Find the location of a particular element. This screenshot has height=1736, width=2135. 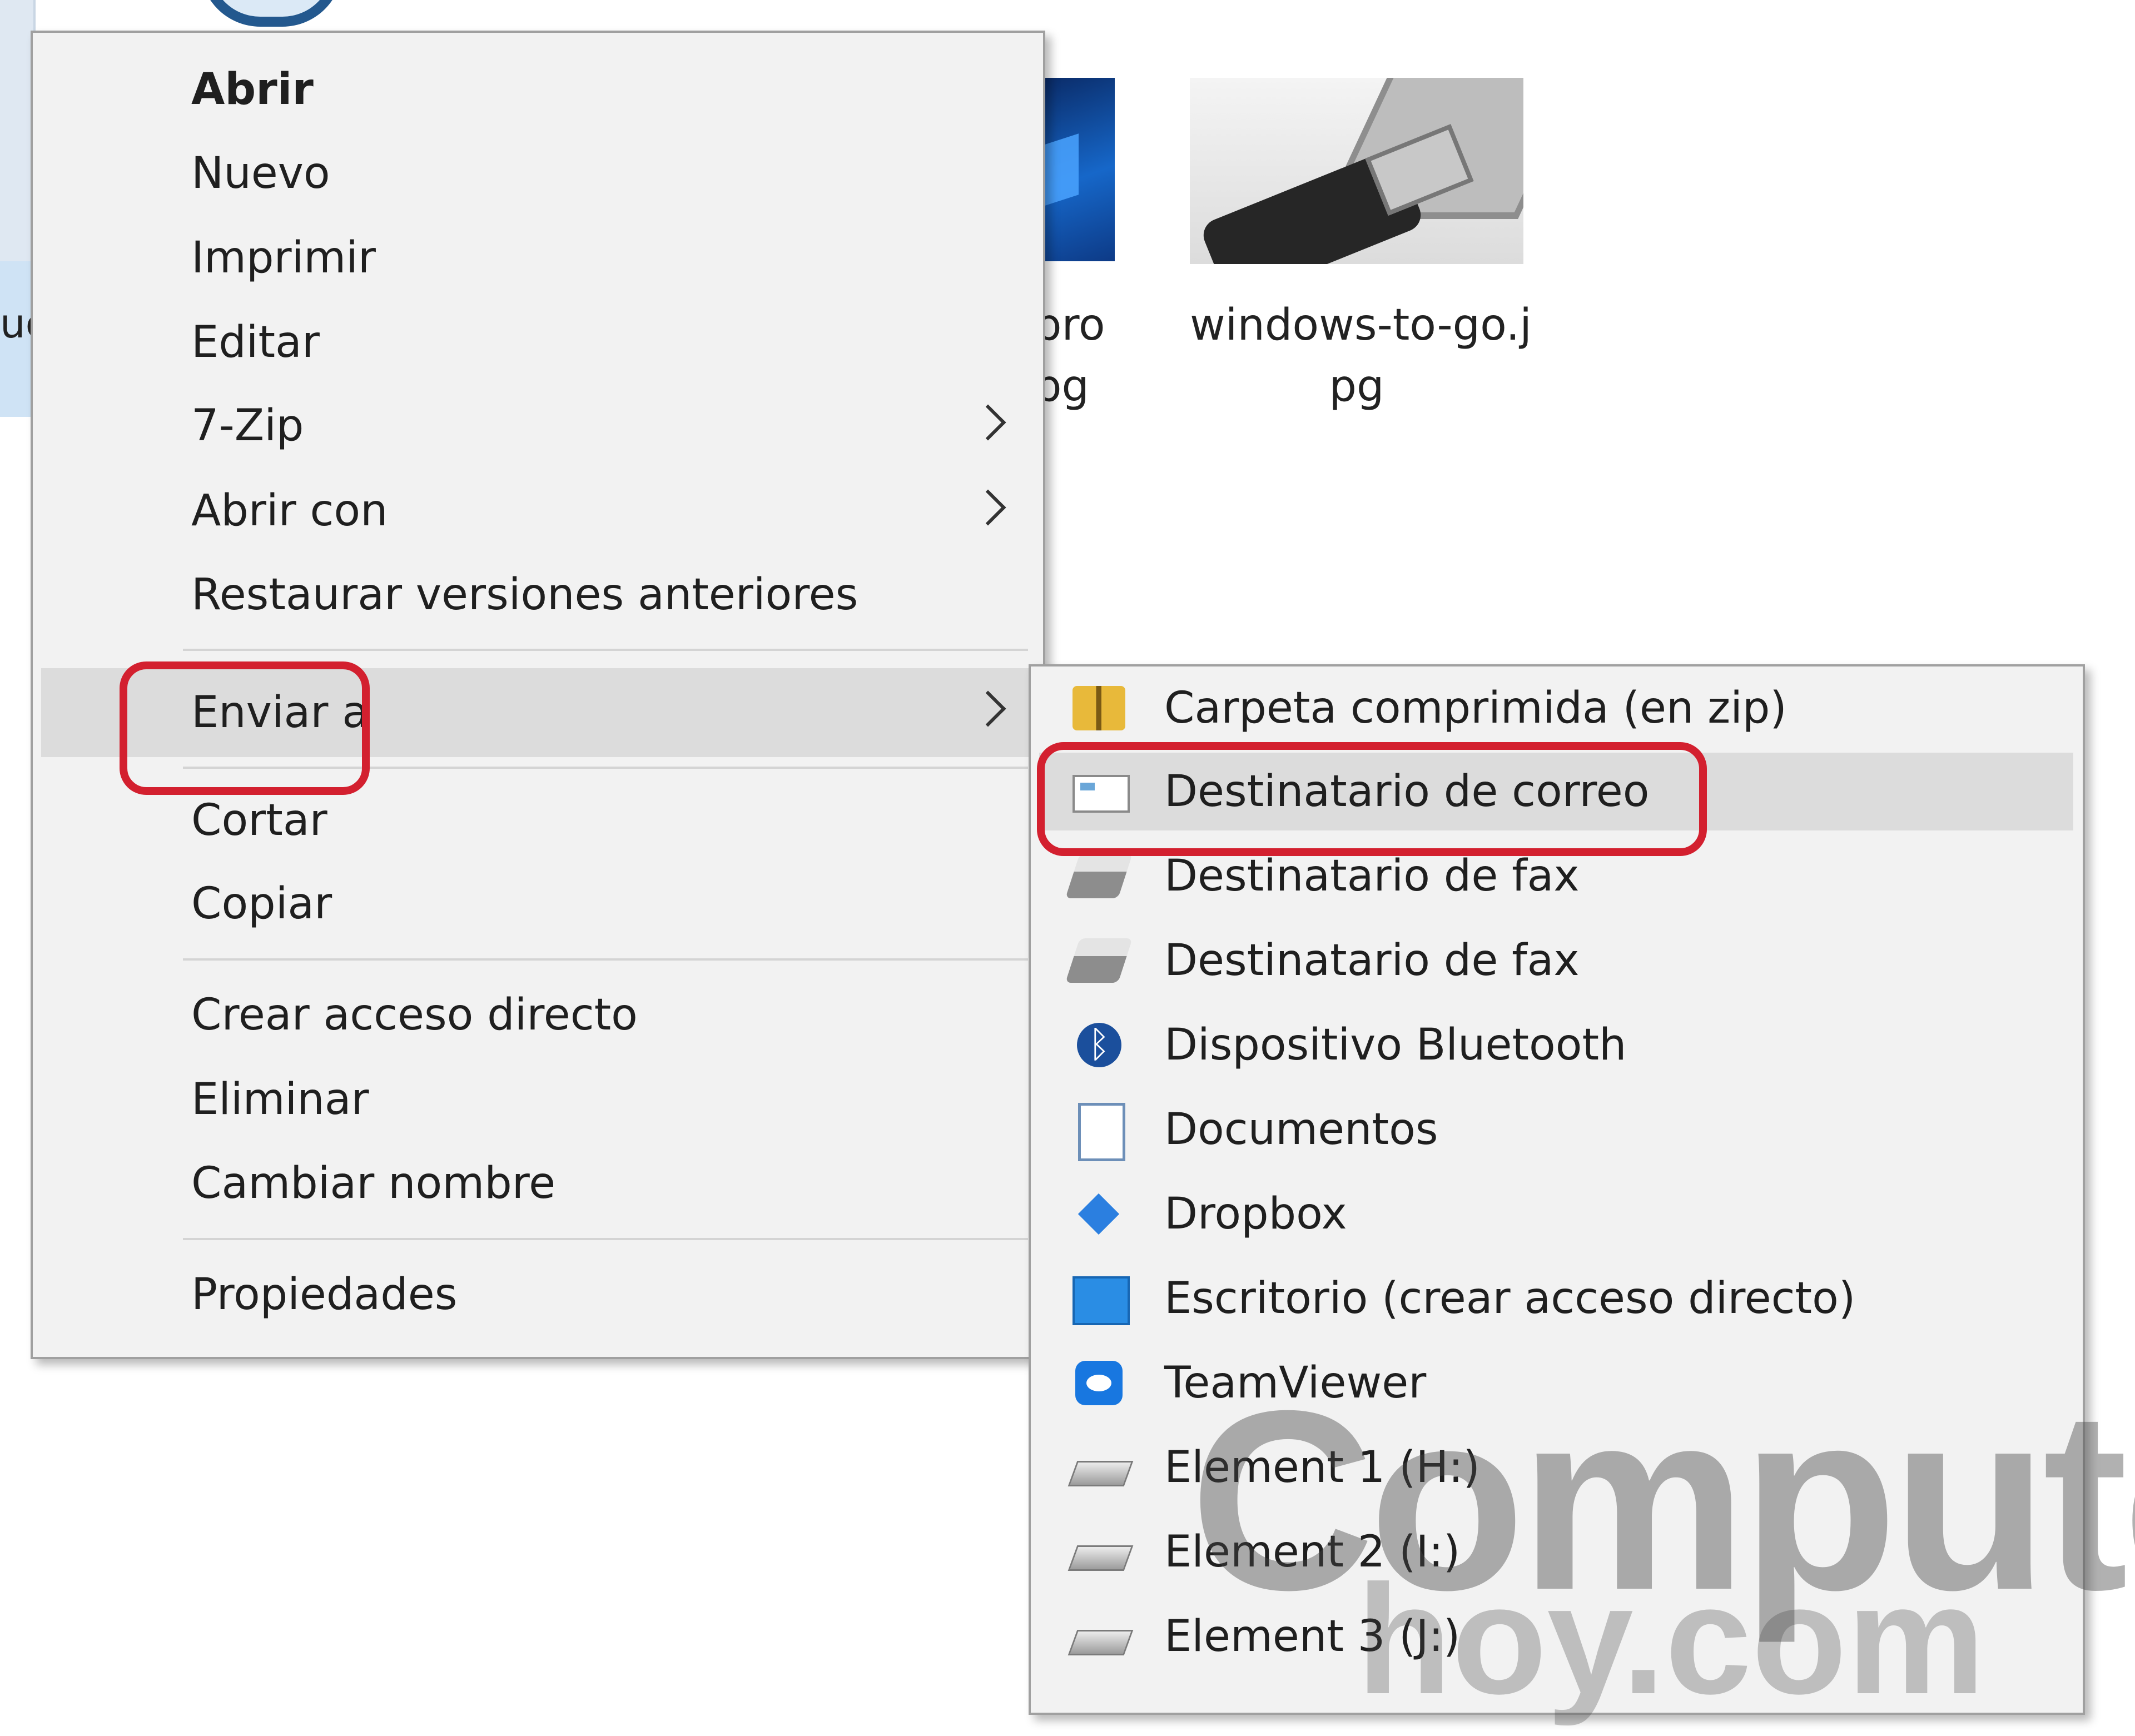

menu-item-label: Cambiar nombre is located at coordinates (373, 1183).